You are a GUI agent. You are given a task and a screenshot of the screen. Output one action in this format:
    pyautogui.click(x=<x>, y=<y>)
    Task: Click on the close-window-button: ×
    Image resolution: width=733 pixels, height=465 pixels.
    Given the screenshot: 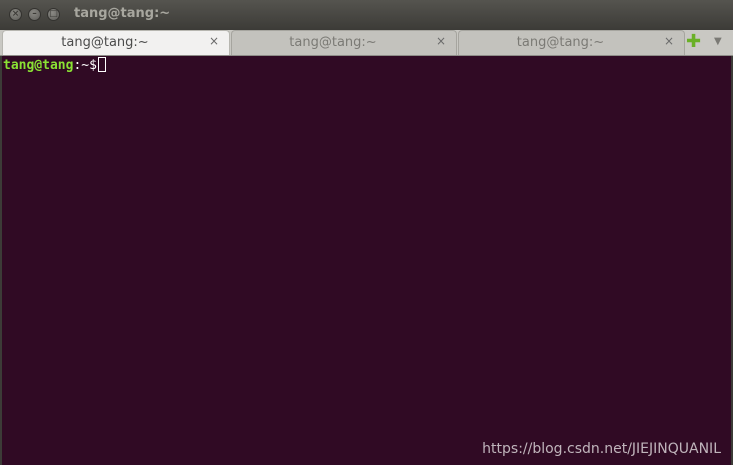 What is the action you would take?
    pyautogui.click(x=15, y=14)
    